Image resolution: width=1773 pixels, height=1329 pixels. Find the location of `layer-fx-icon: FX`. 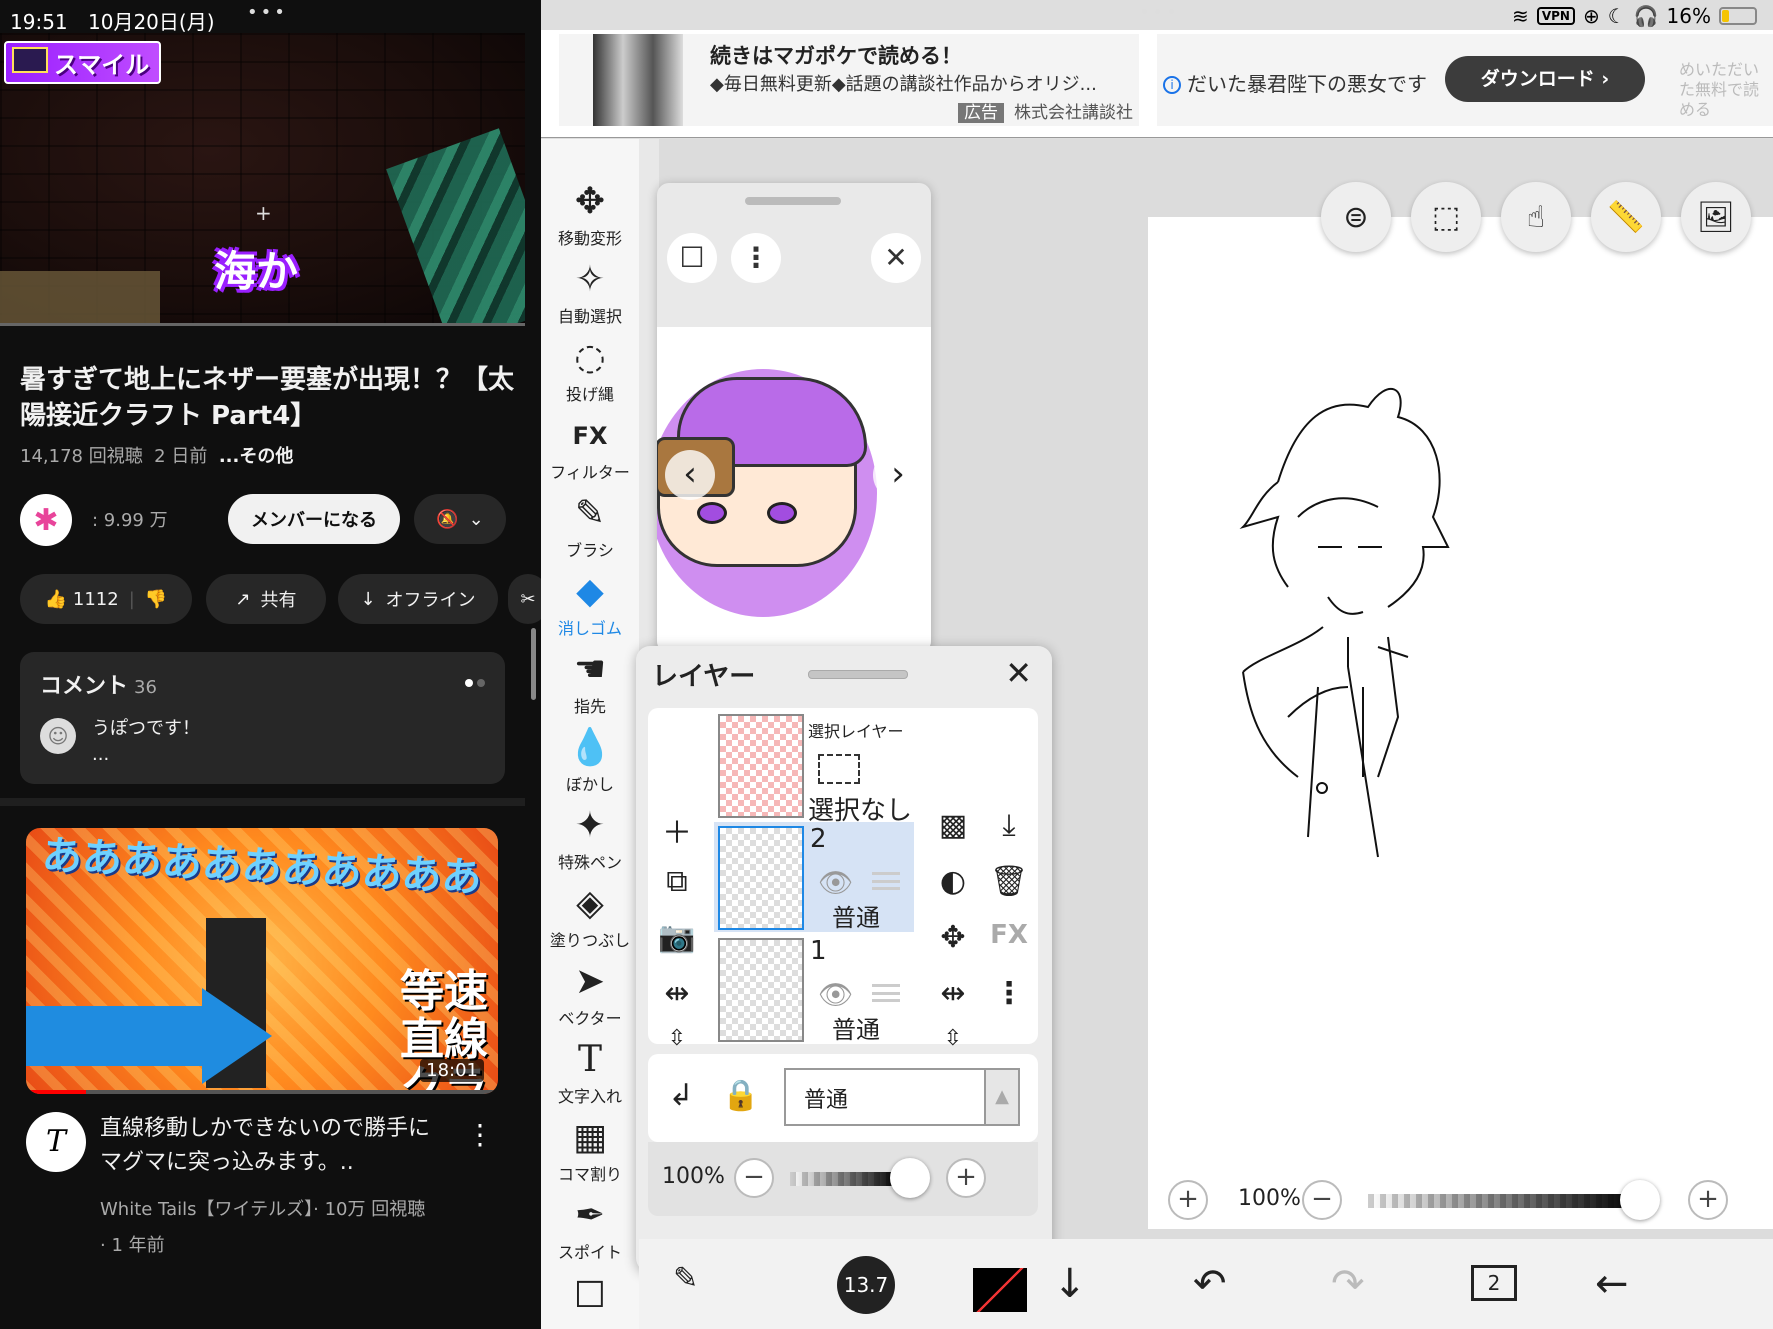

layer-fx-icon: FX is located at coordinates (1009, 935).